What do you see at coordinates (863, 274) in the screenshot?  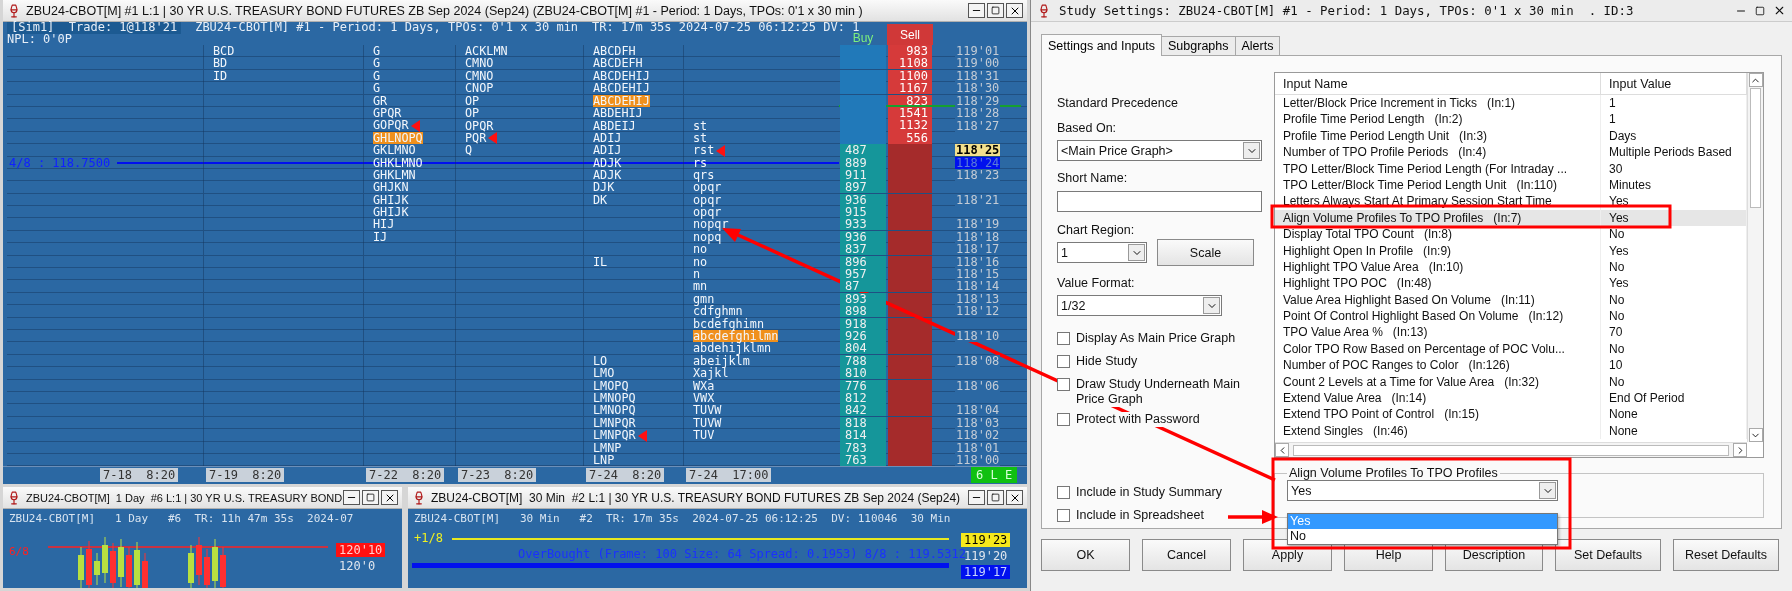 I see `bid-volume-cell: 957` at bounding box center [863, 274].